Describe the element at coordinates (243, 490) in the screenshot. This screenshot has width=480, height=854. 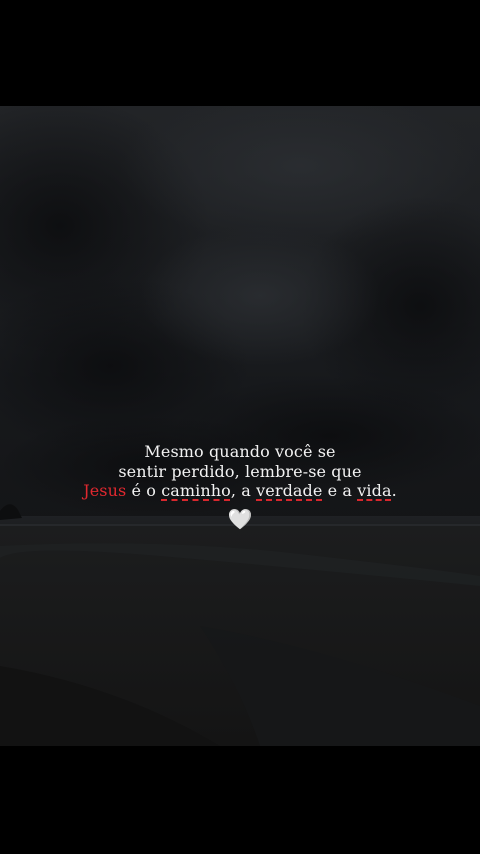
I see `caption-text-2: , a` at that location.